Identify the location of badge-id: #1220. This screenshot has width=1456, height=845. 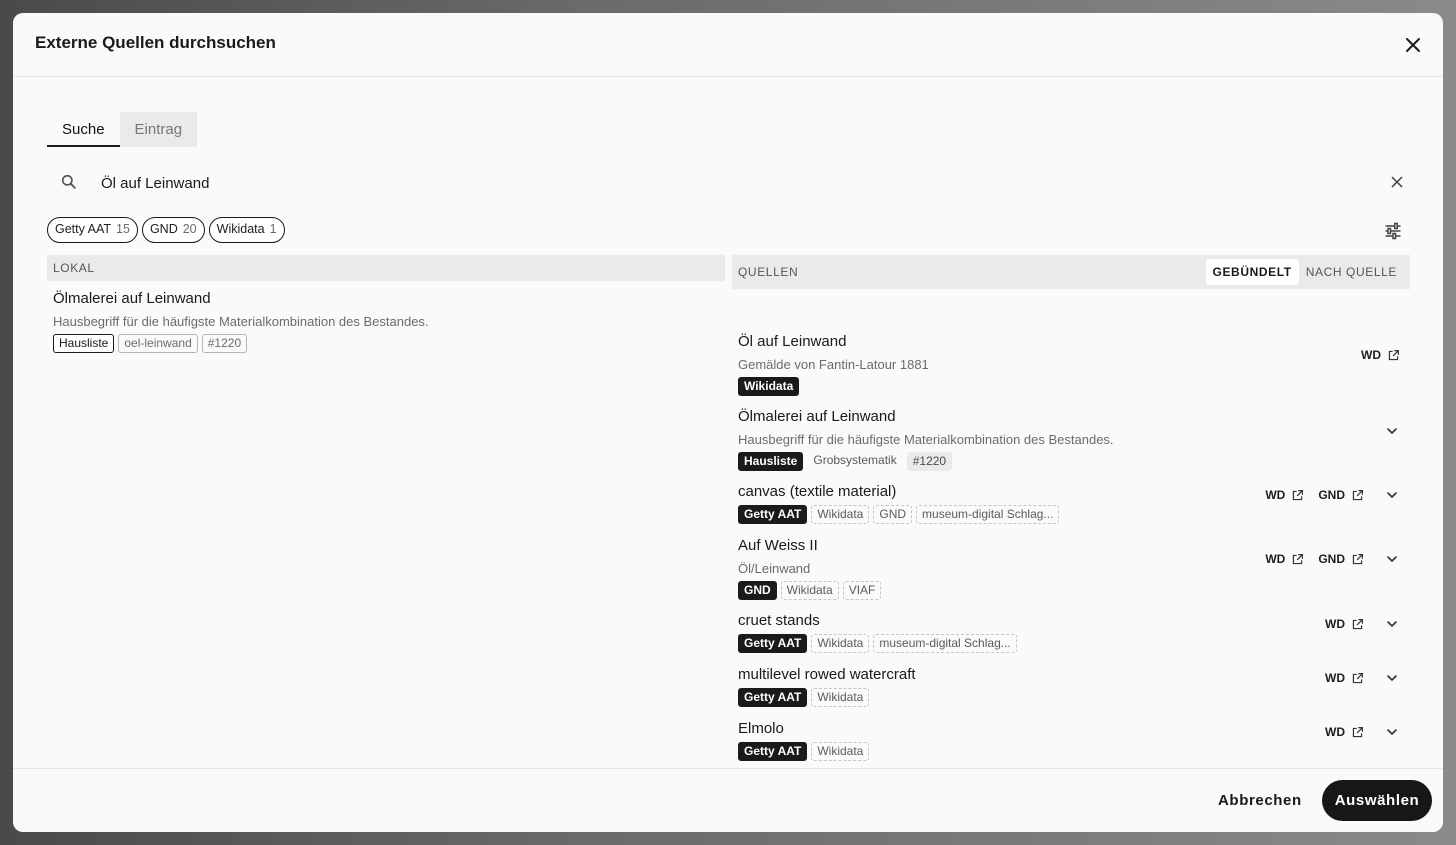
(224, 343).